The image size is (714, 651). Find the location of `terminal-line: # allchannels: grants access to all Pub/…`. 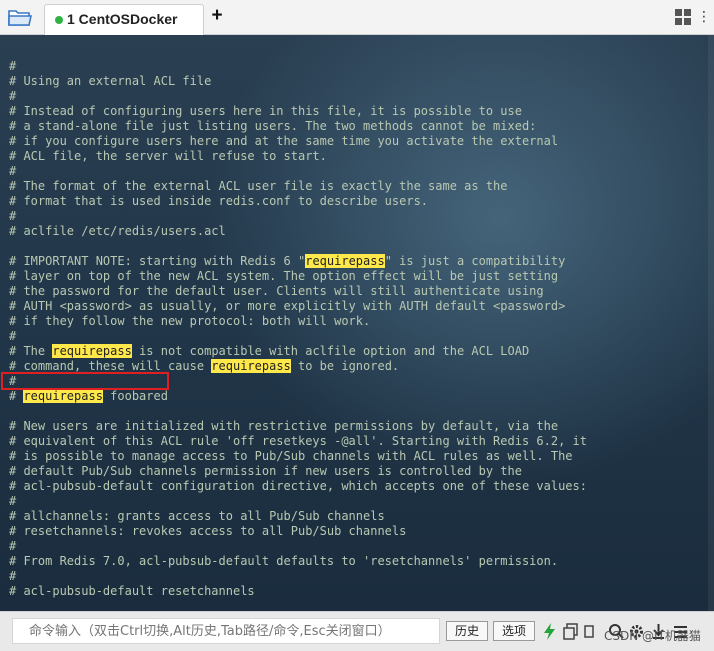

terminal-line: # allchannels: grants access to all Pub/… is located at coordinates (298, 516).